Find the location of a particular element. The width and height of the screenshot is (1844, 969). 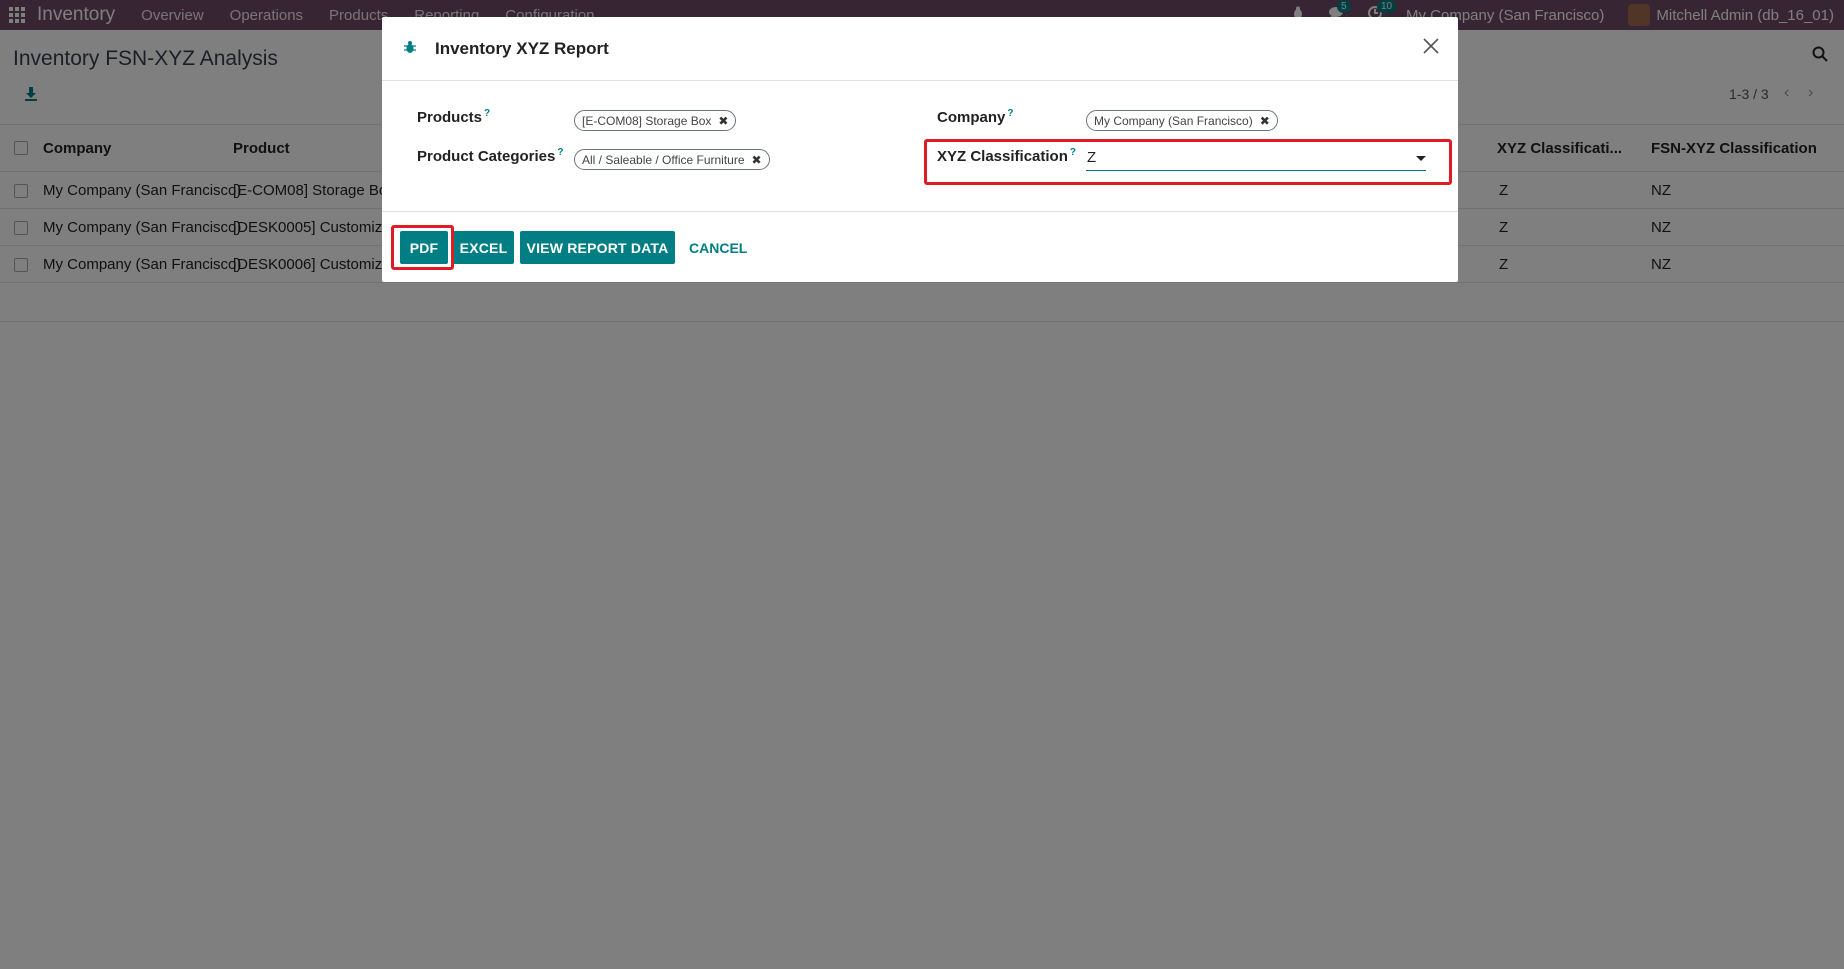

products-label-text: Products is located at coordinates (450, 117).